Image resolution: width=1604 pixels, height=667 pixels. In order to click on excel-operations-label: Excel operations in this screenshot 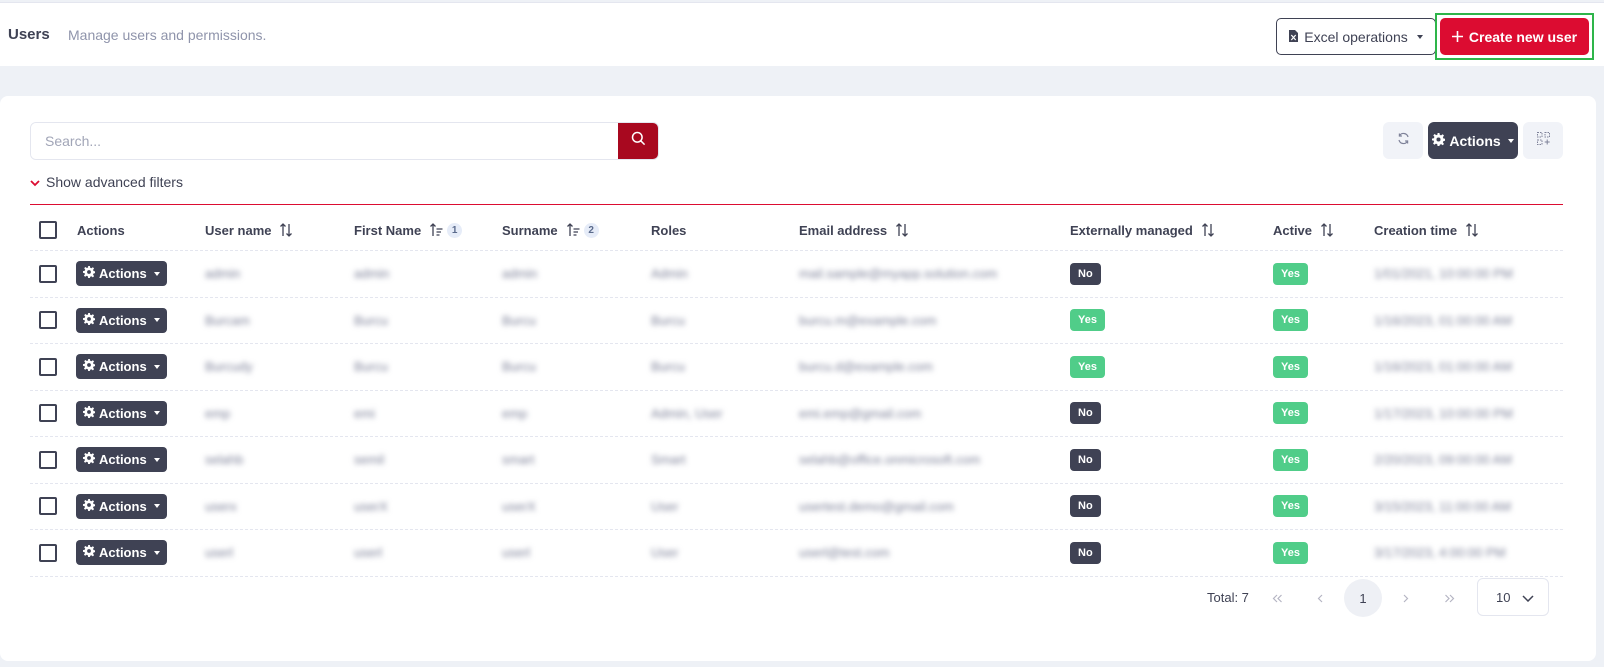, I will do `click(1356, 36)`.